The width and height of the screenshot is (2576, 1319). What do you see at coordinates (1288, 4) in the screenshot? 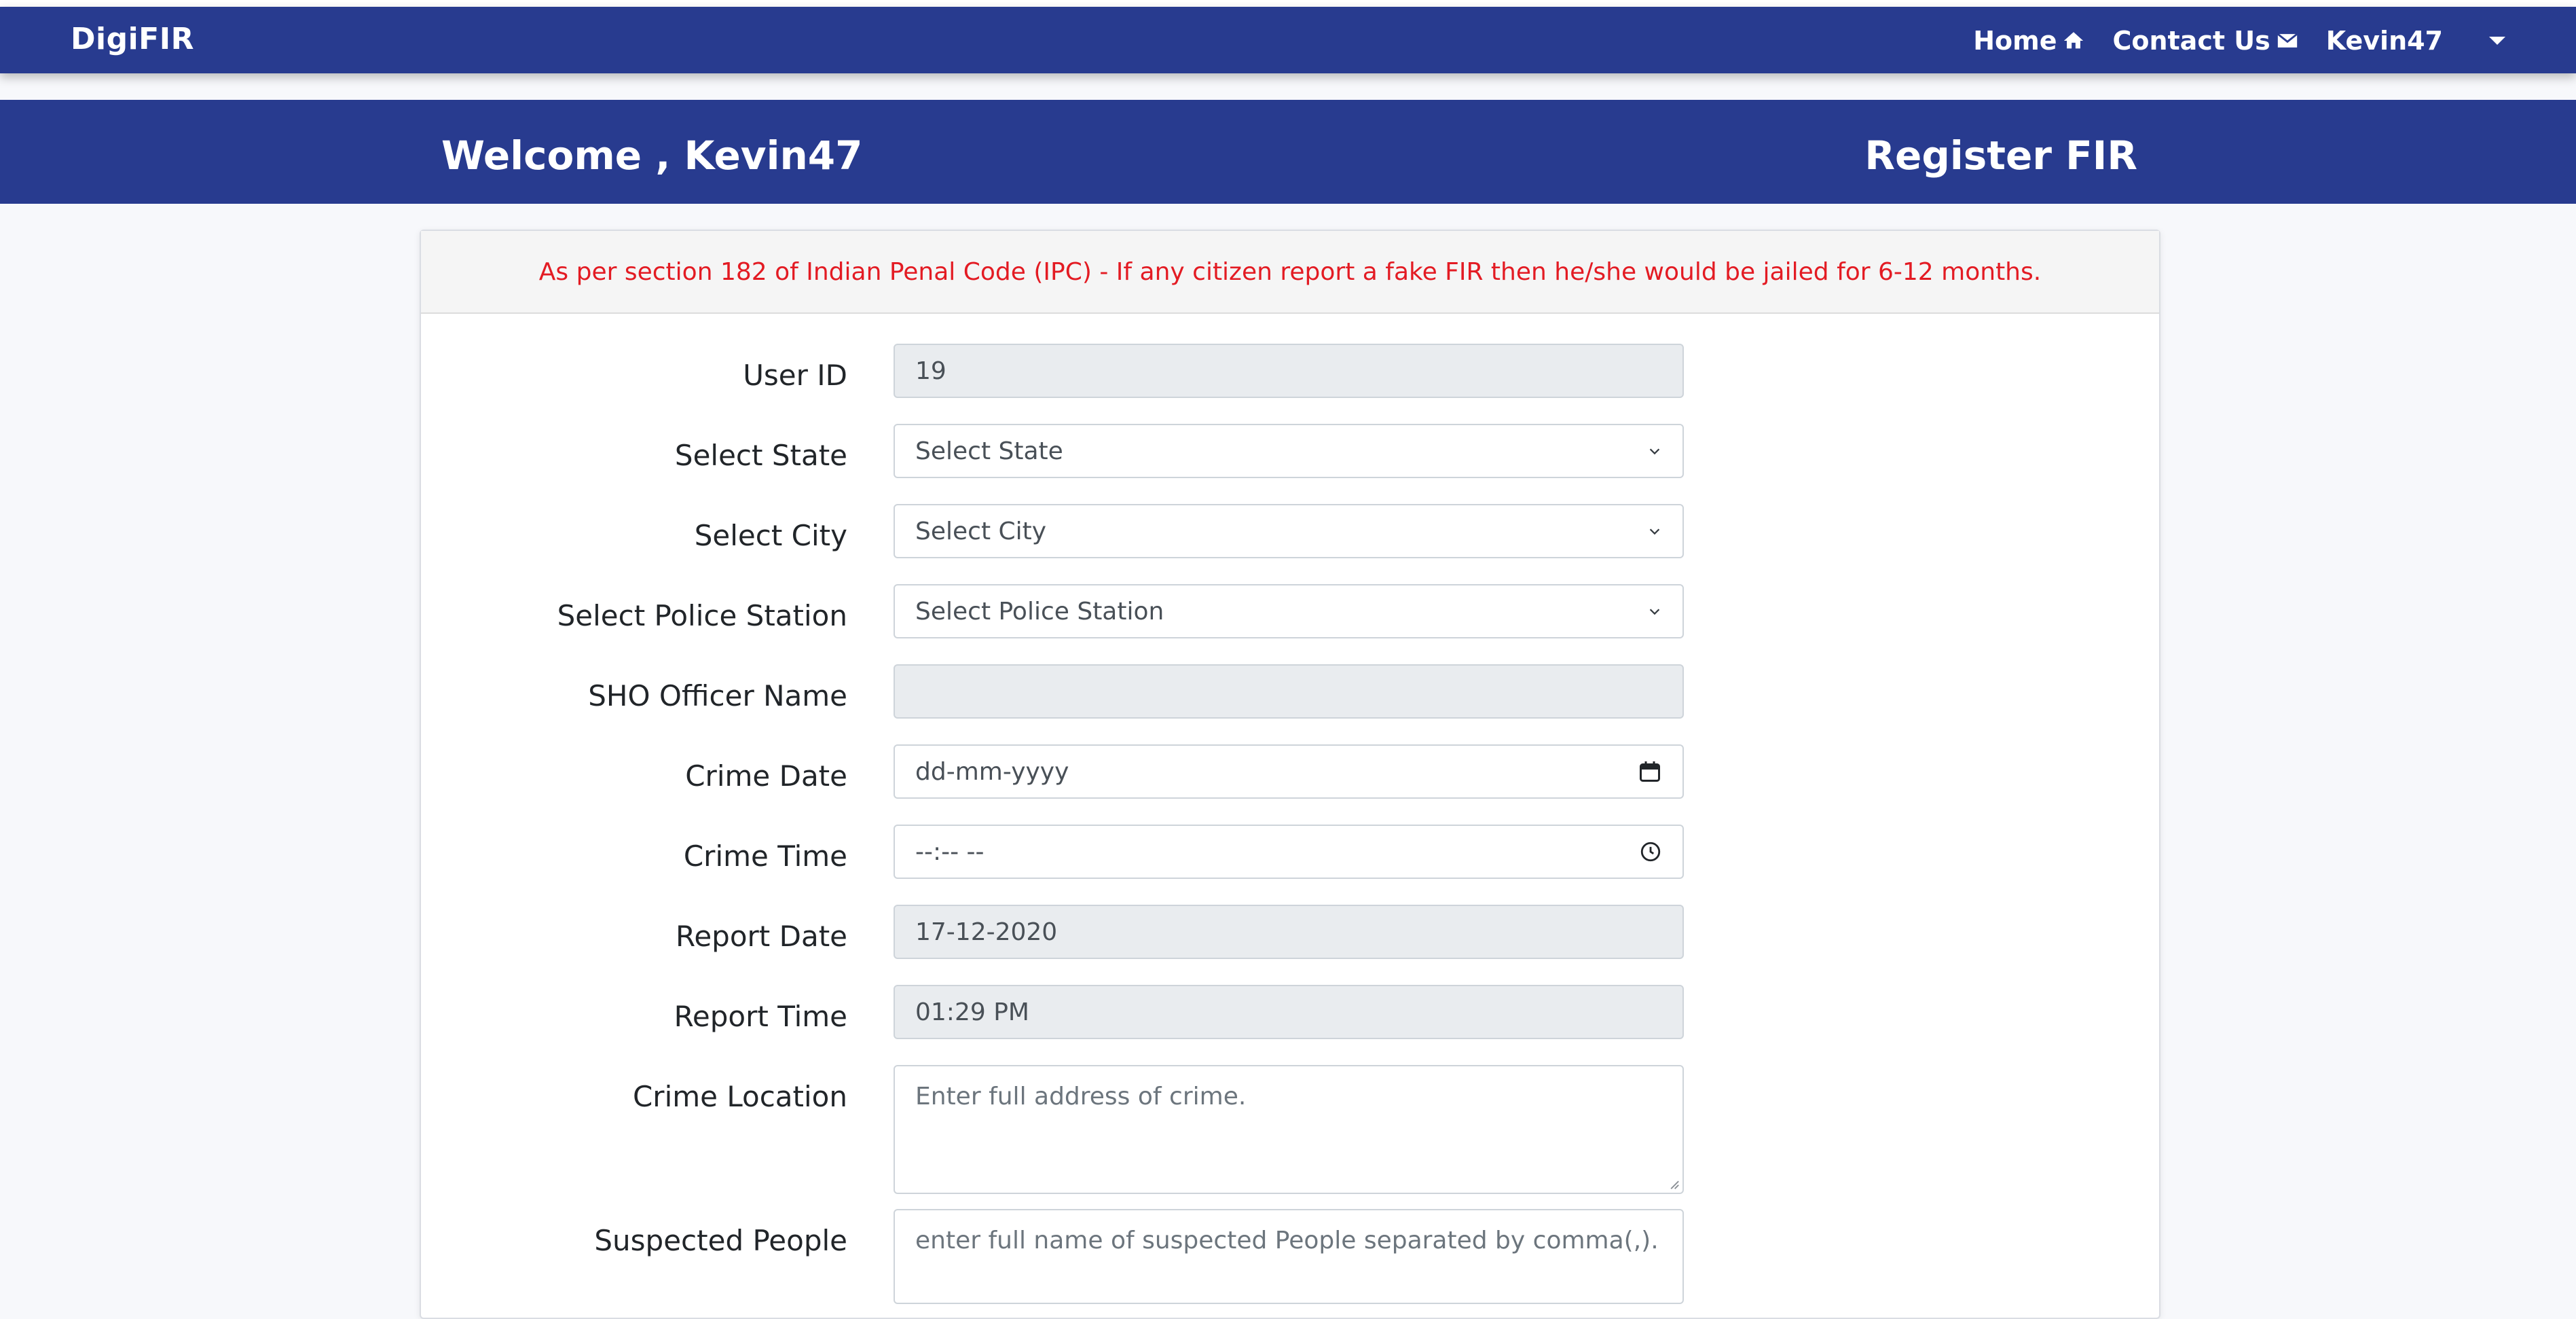
I see `top-edge` at bounding box center [1288, 4].